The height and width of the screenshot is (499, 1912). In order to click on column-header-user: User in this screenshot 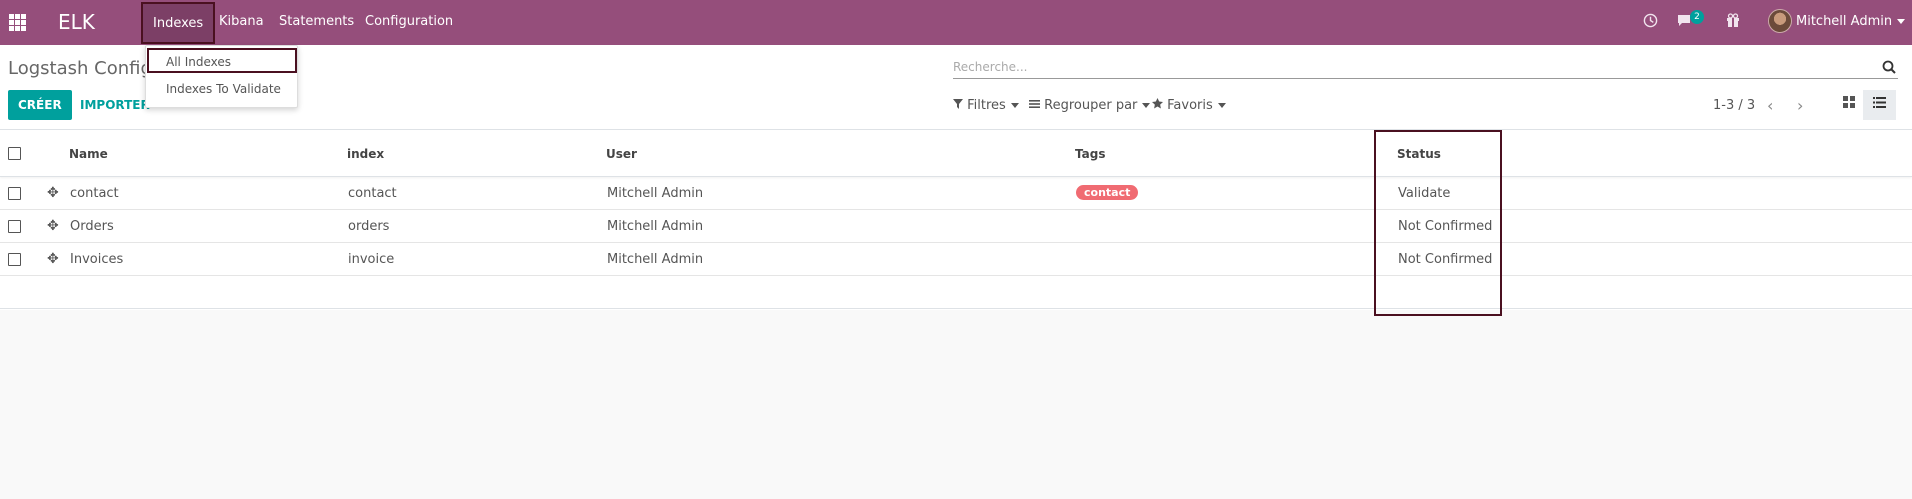, I will do `click(621, 154)`.